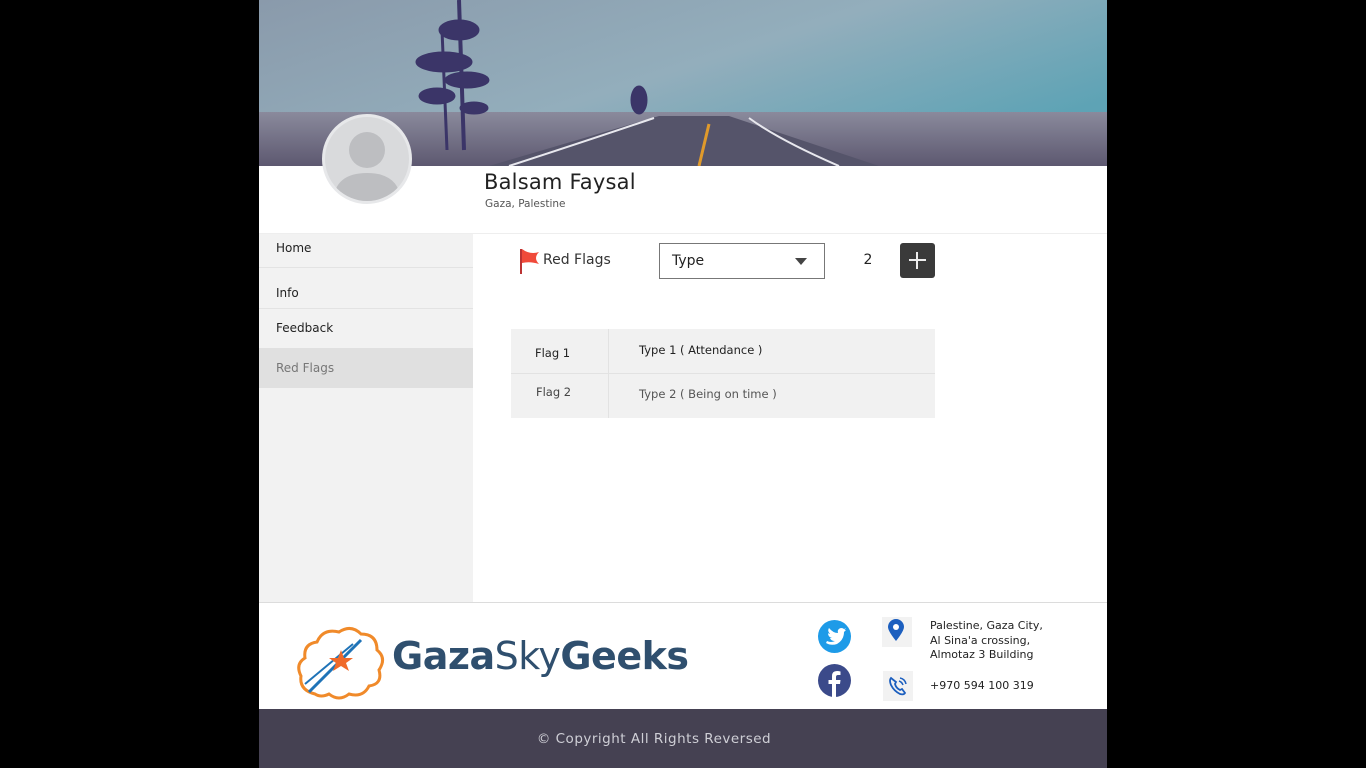 This screenshot has width=1366, height=768. I want to click on caret-down-icon, so click(801, 261).